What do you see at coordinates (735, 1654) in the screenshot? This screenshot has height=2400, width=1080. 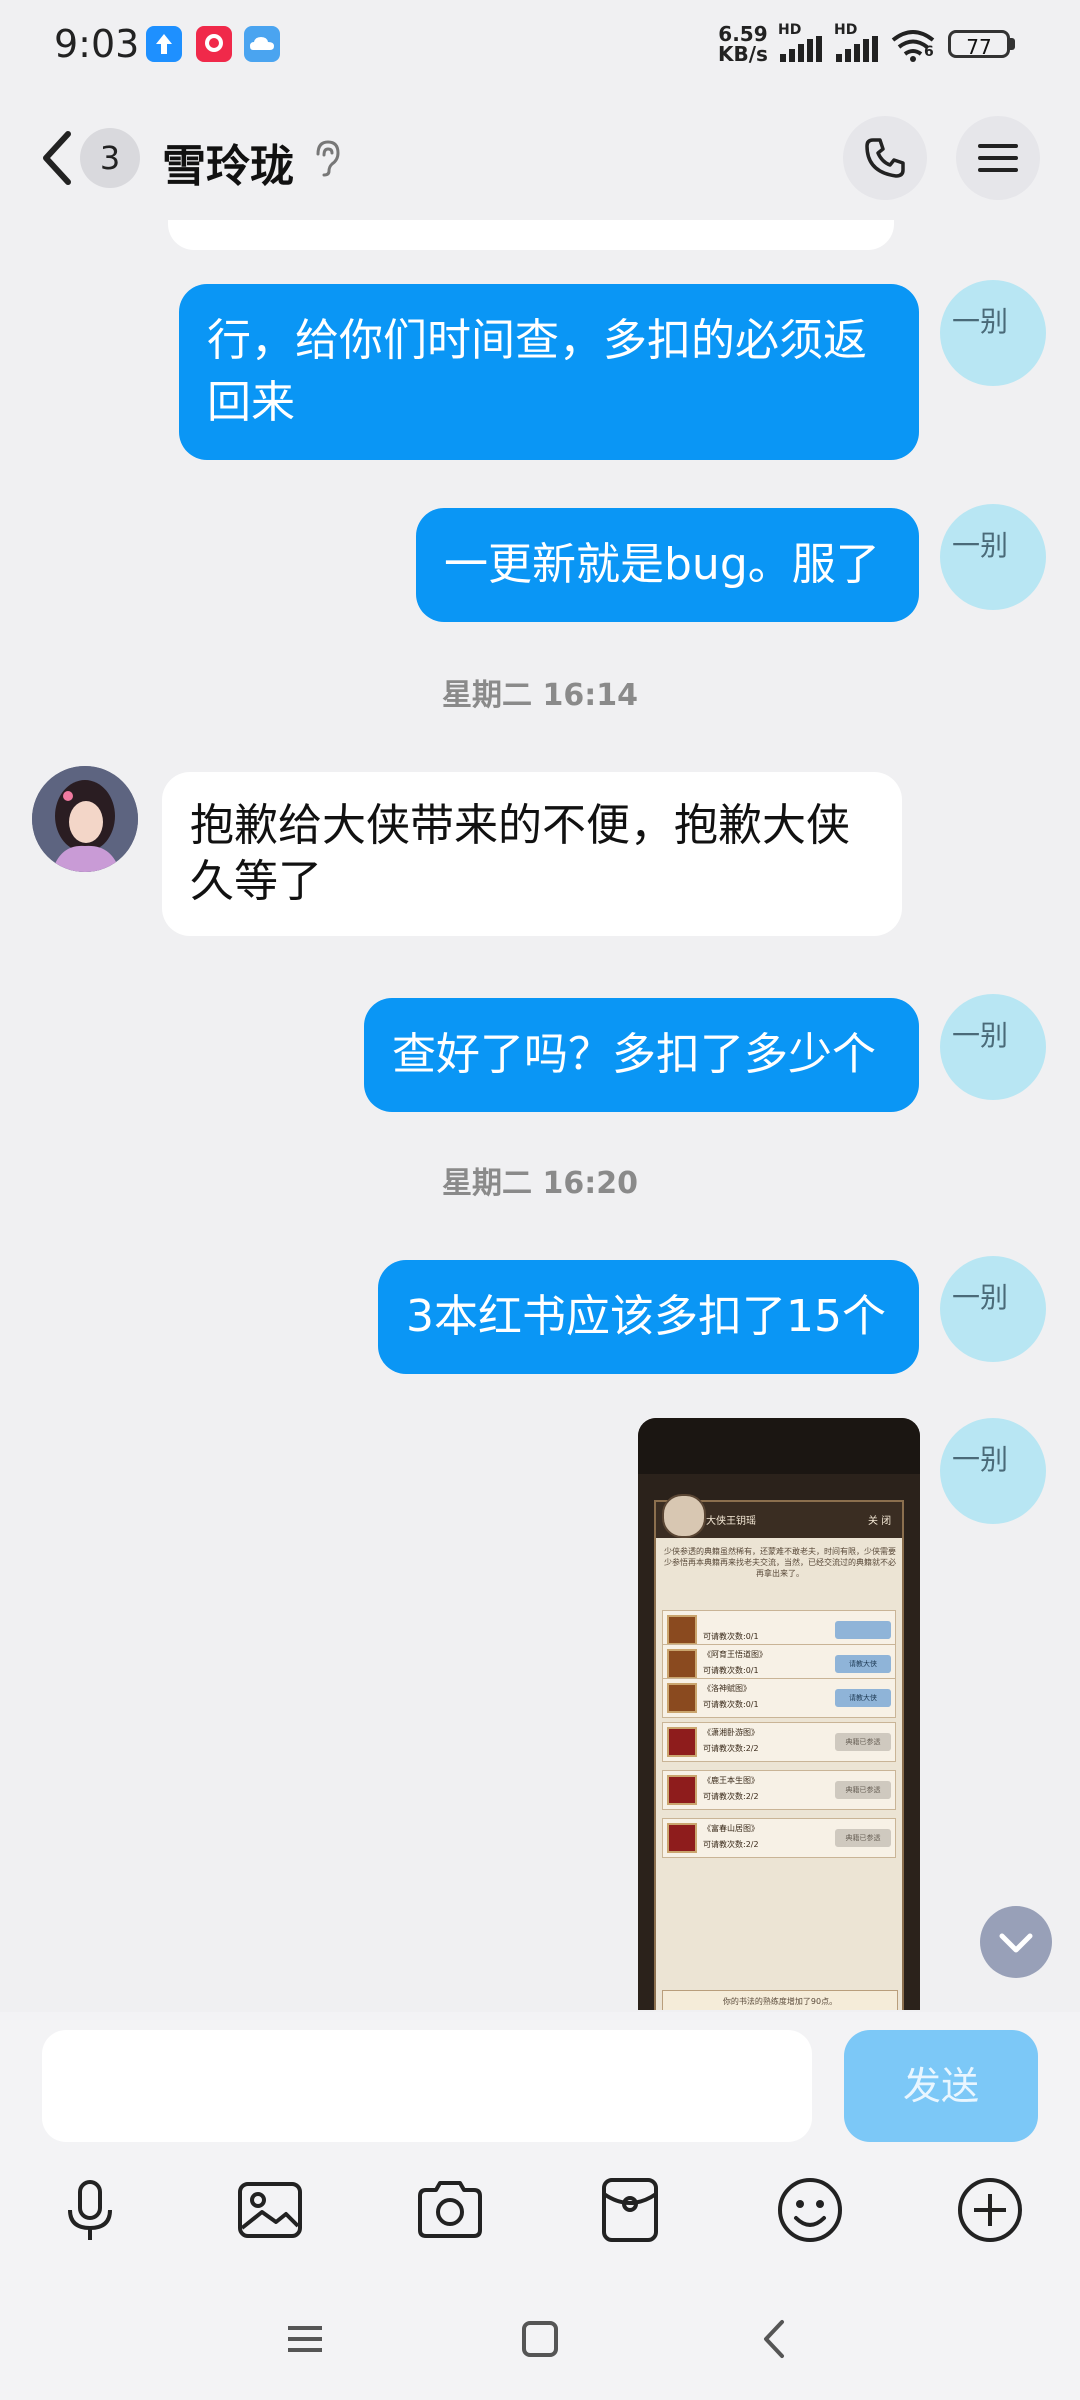 I see `screenshot-row-name: 《阿育王悟道图》` at bounding box center [735, 1654].